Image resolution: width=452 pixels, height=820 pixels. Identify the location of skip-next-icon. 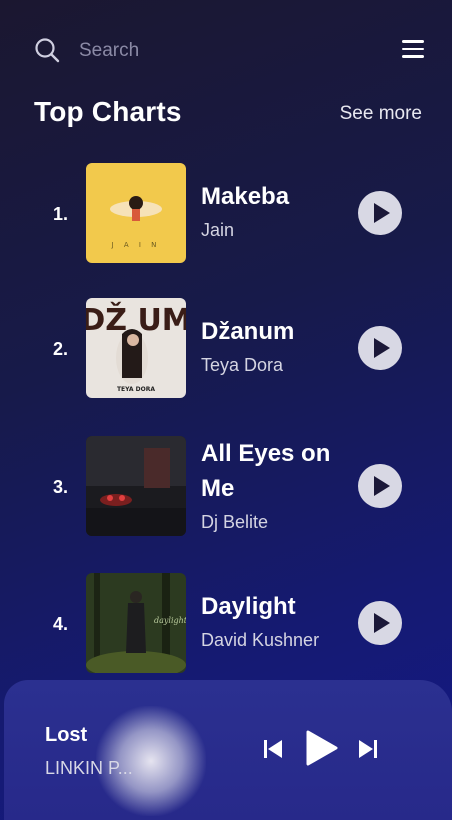
(368, 749).